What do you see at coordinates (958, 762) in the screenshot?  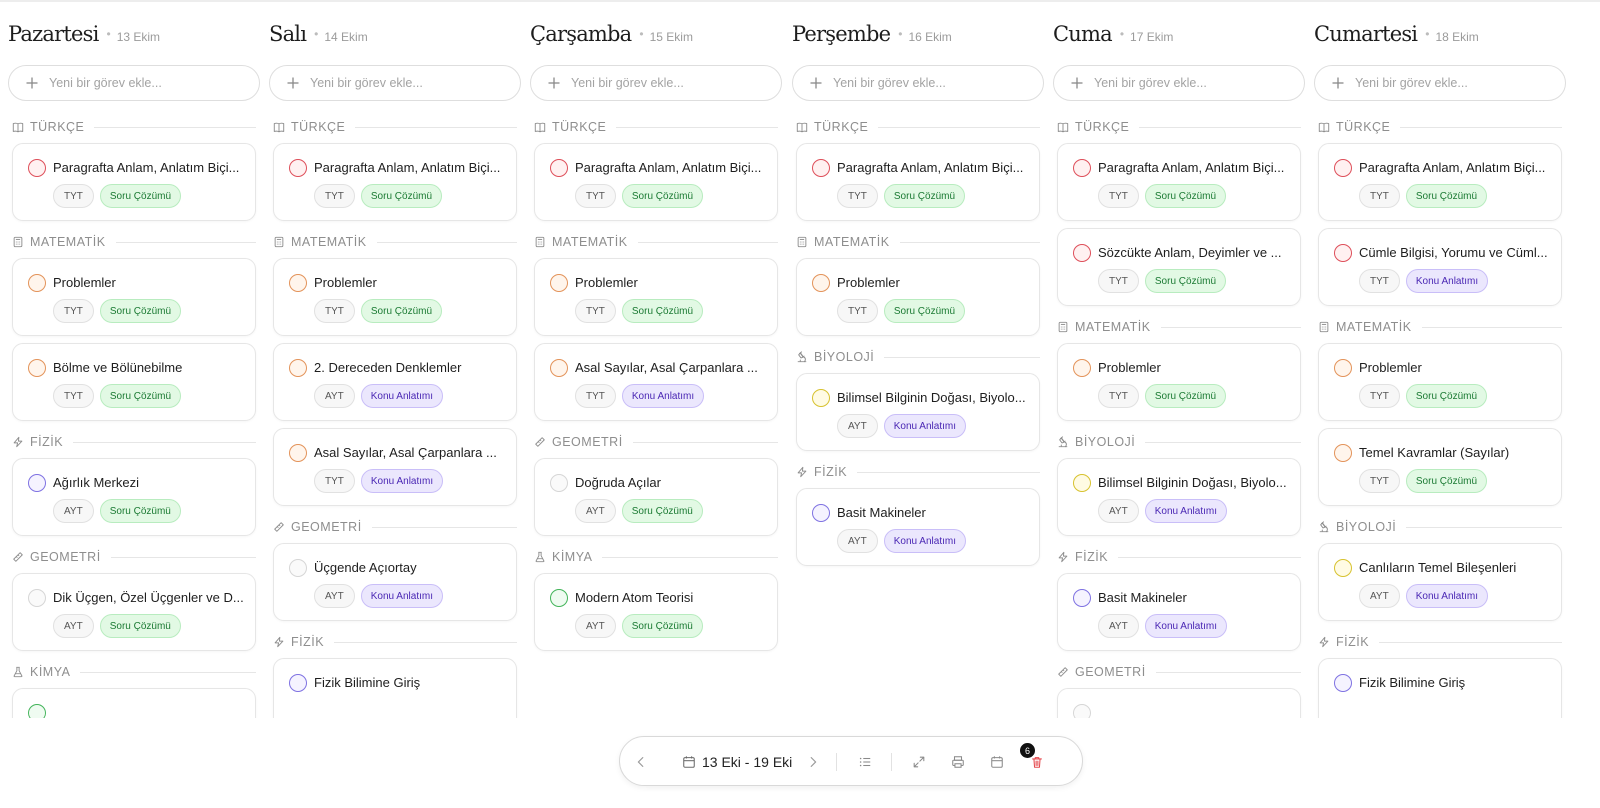 I see `print-button` at bounding box center [958, 762].